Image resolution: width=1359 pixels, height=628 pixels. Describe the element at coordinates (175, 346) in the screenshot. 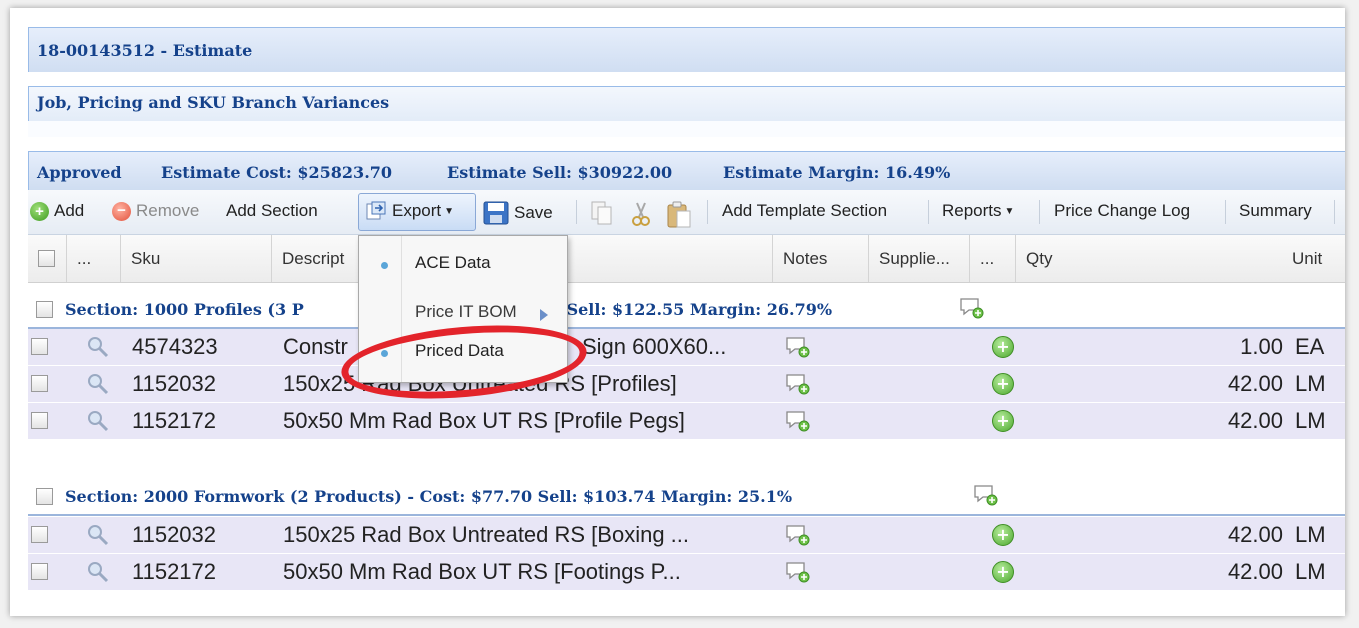

I see `row-sku: 4574323` at that location.